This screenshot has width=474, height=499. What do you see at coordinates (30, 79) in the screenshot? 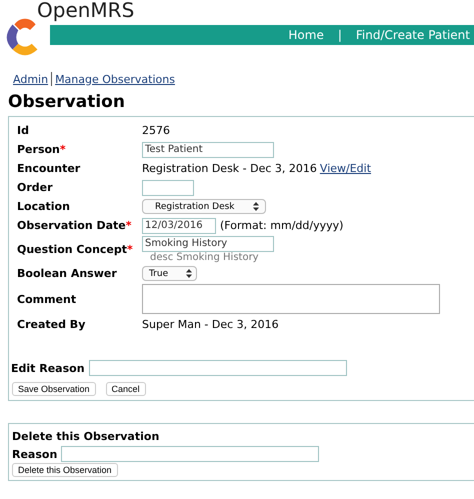
I see `breadcrumb-link: Admin` at bounding box center [30, 79].